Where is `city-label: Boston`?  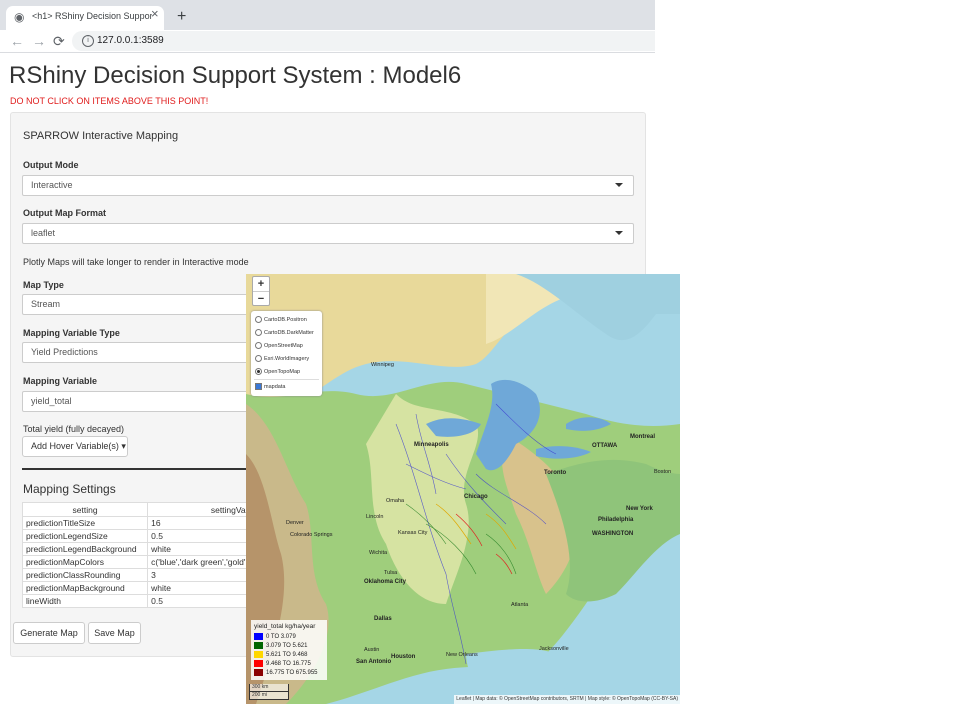
city-label: Boston is located at coordinates (663, 472).